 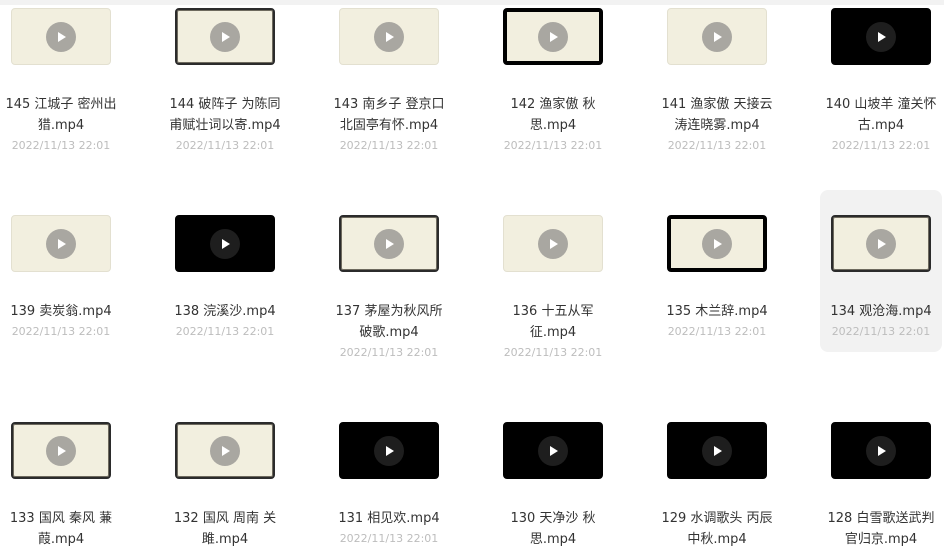 What do you see at coordinates (881, 311) in the screenshot?
I see `file-name: 134 观沧海.mp4` at bounding box center [881, 311].